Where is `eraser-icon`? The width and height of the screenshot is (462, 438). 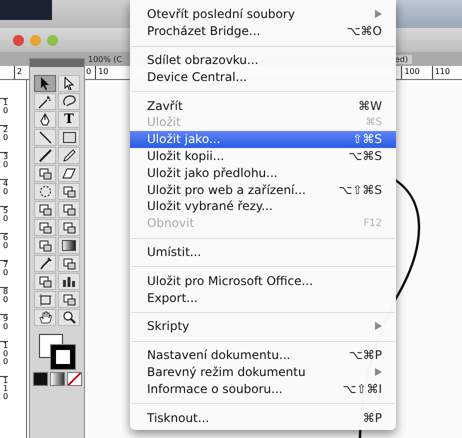 eraser-icon is located at coordinates (69, 173).